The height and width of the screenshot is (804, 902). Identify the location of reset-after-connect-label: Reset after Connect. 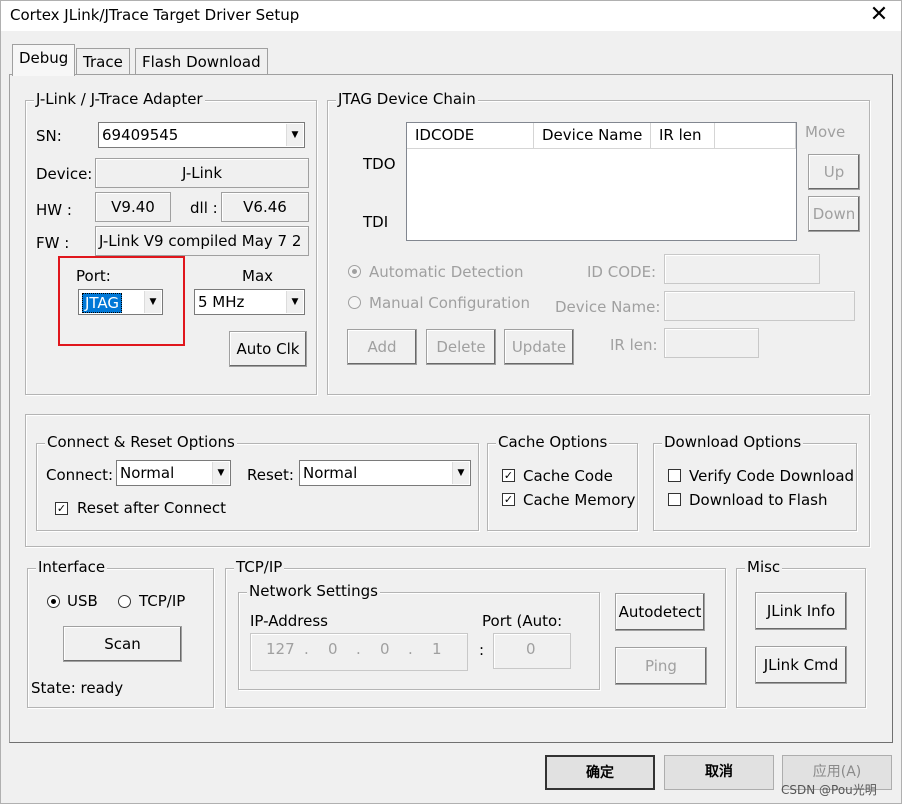
(151, 508).